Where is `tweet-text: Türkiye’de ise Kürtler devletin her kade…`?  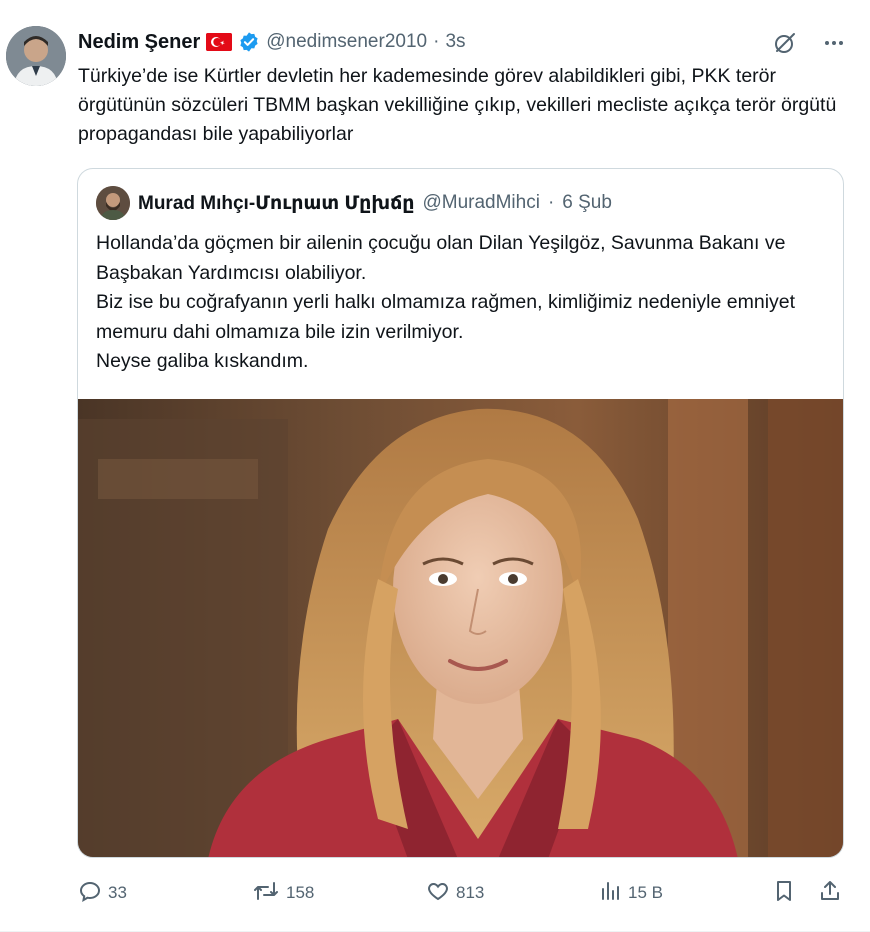 tweet-text: Türkiye’de ise Kürtler devletin her kade… is located at coordinates (457, 105).